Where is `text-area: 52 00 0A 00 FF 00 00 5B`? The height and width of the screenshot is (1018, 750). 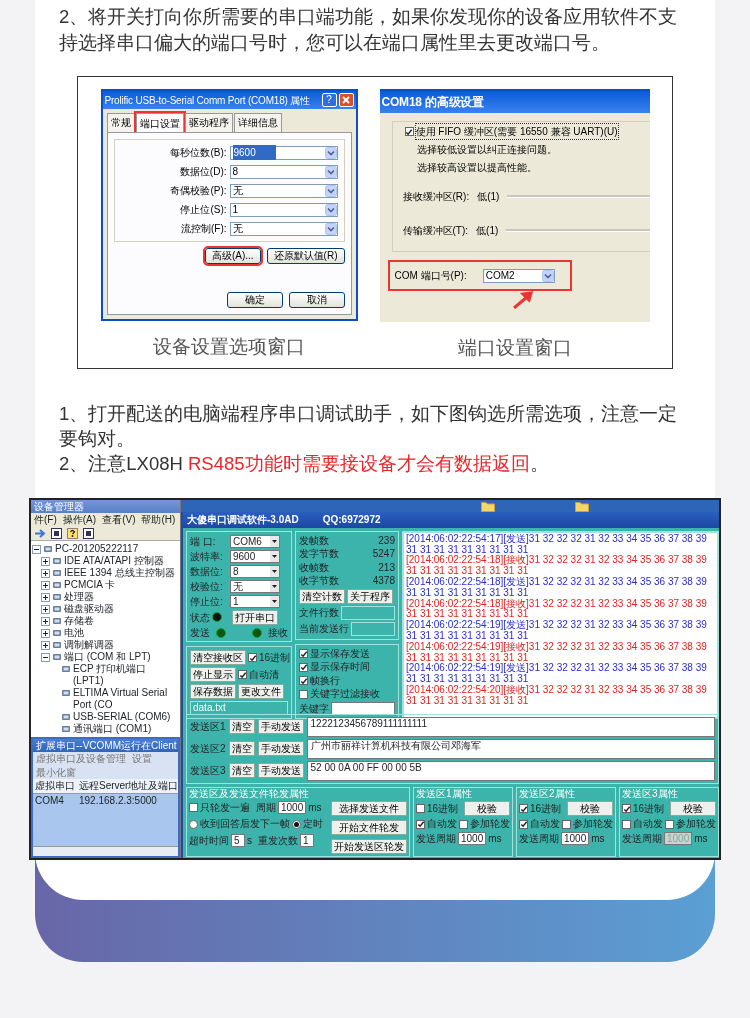
text-area: 52 00 0A 00 FF 00 00 5B is located at coordinates (510, 770).